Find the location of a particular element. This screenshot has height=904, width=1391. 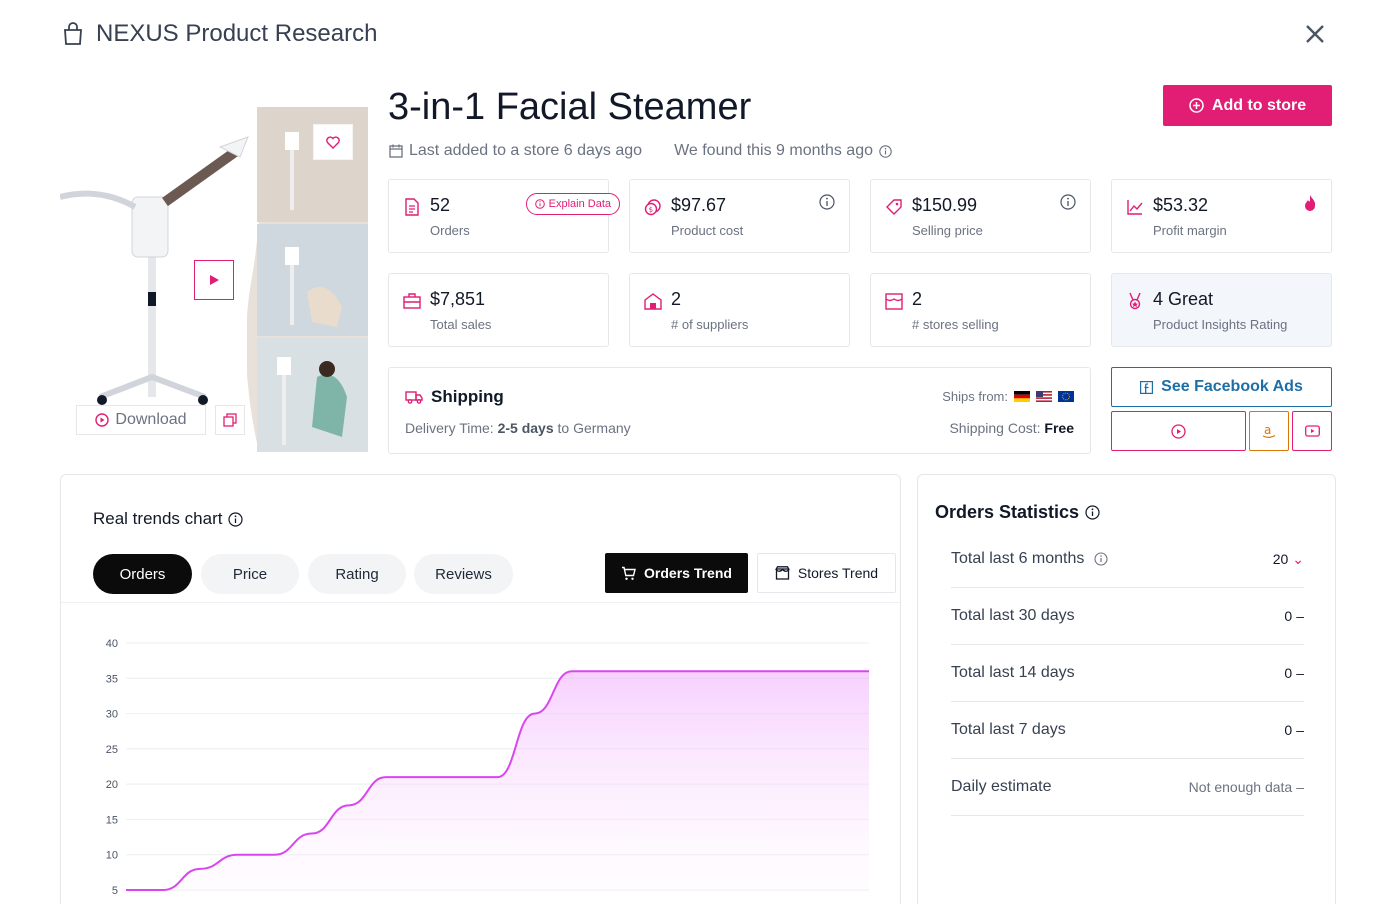

plus-circle-icon is located at coordinates (1196, 105).